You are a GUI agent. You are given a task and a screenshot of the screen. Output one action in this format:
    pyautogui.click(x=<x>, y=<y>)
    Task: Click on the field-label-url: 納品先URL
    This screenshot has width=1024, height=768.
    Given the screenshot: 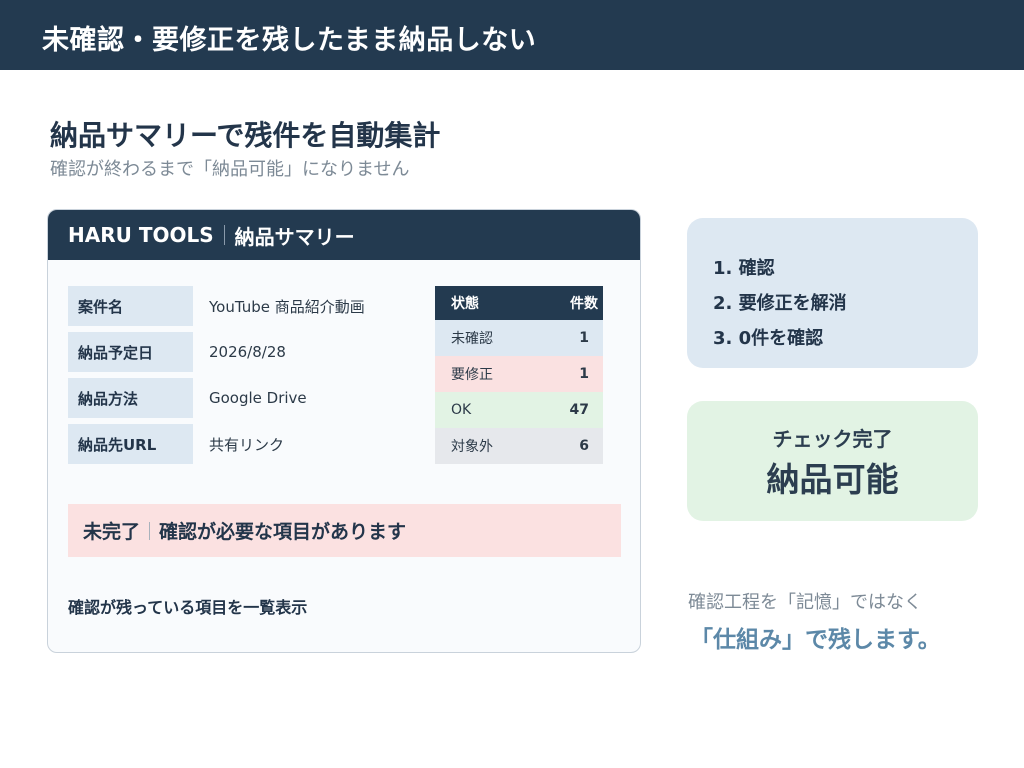 What is the action you would take?
    pyautogui.click(x=130, y=444)
    